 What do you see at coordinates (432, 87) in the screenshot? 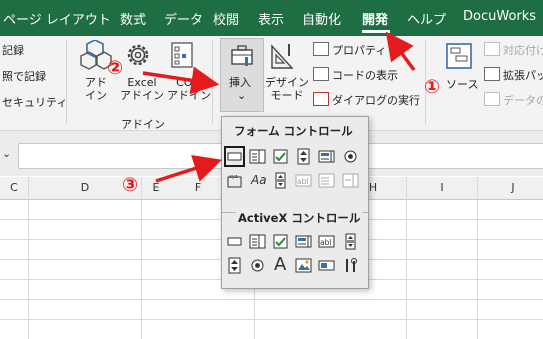
I see `annotation-marker-1: ①` at bounding box center [432, 87].